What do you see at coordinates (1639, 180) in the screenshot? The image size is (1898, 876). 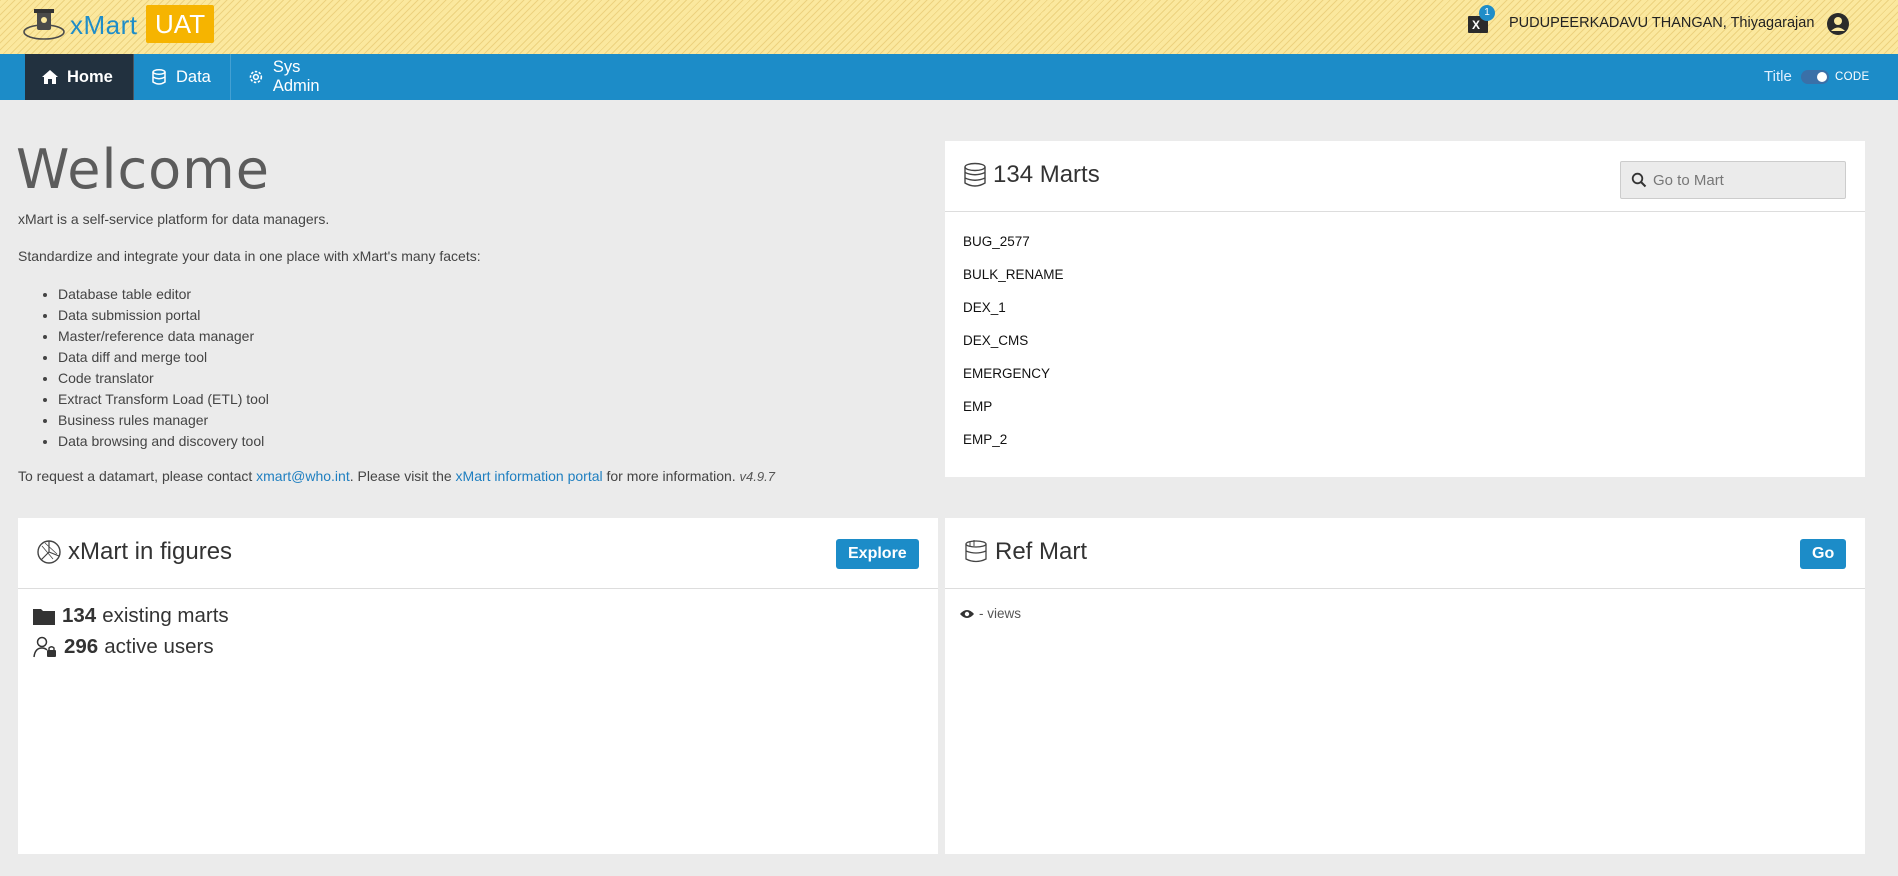 I see `search-icon` at bounding box center [1639, 180].